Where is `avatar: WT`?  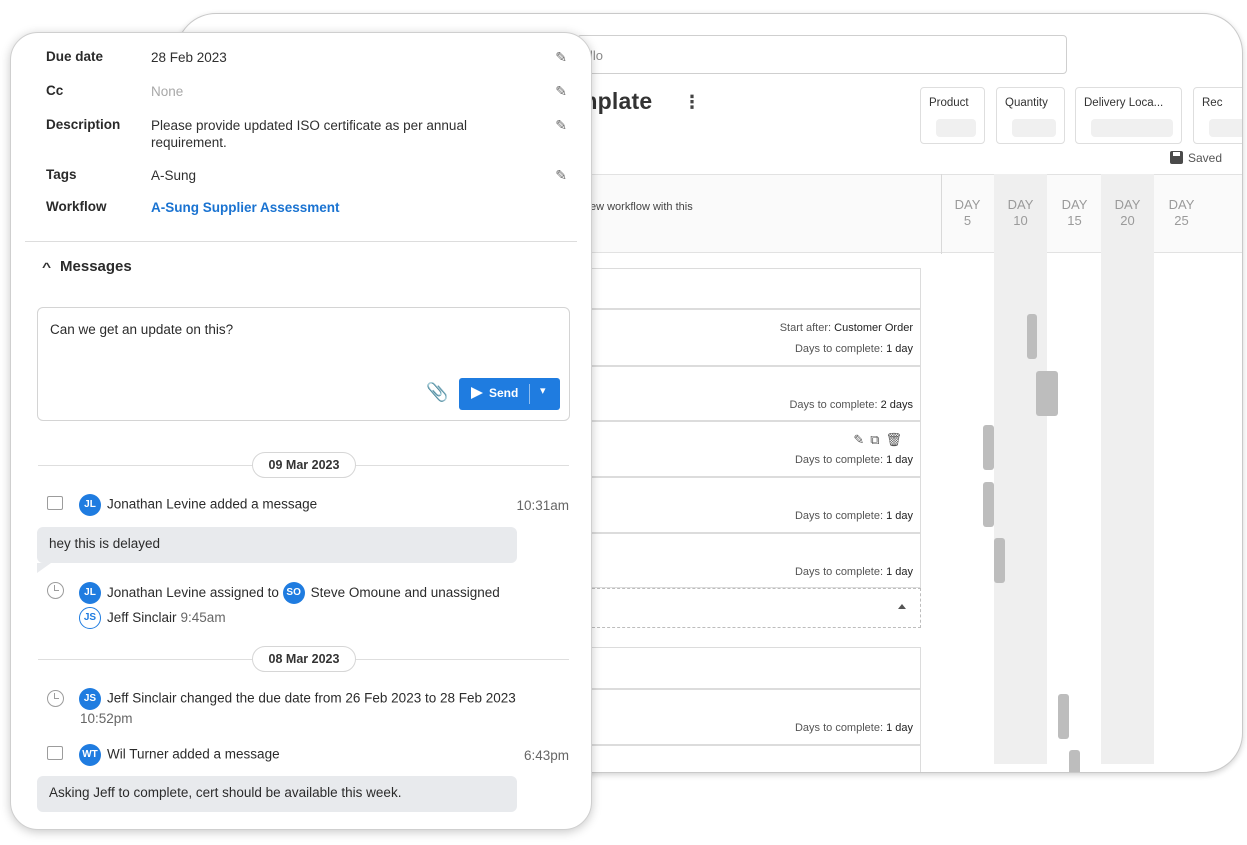 avatar: WT is located at coordinates (90, 755).